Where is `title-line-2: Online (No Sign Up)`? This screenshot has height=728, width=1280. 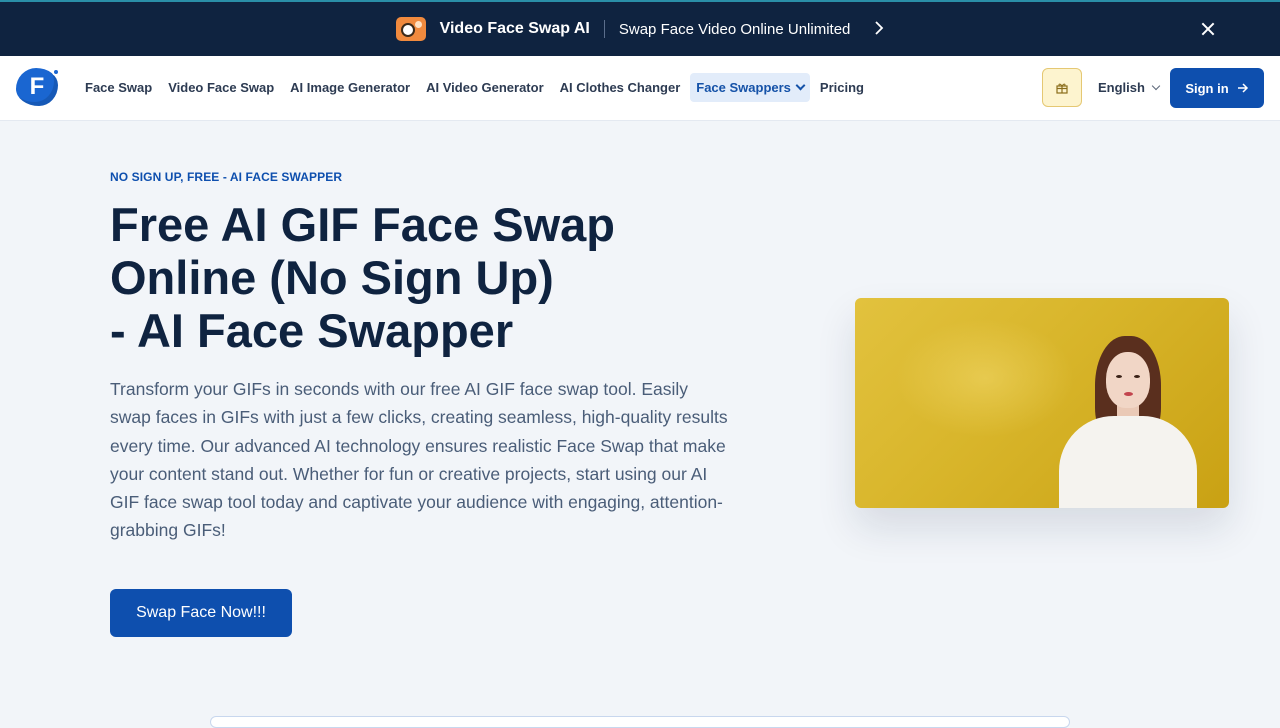
title-line-2: Online (No Sign Up) is located at coordinates (332, 277).